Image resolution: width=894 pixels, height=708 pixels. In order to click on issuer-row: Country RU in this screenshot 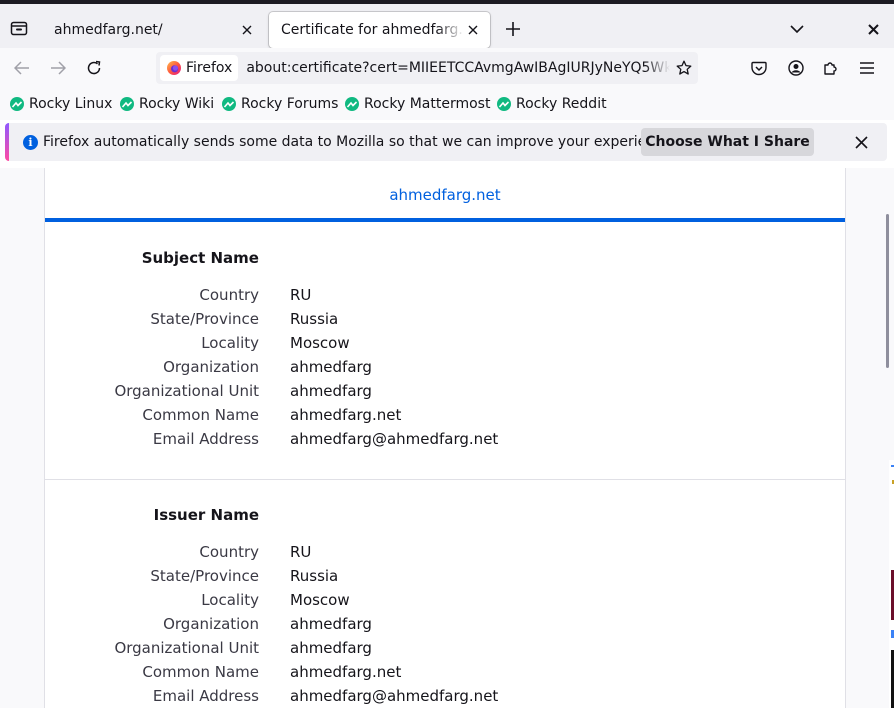, I will do `click(445, 555)`.